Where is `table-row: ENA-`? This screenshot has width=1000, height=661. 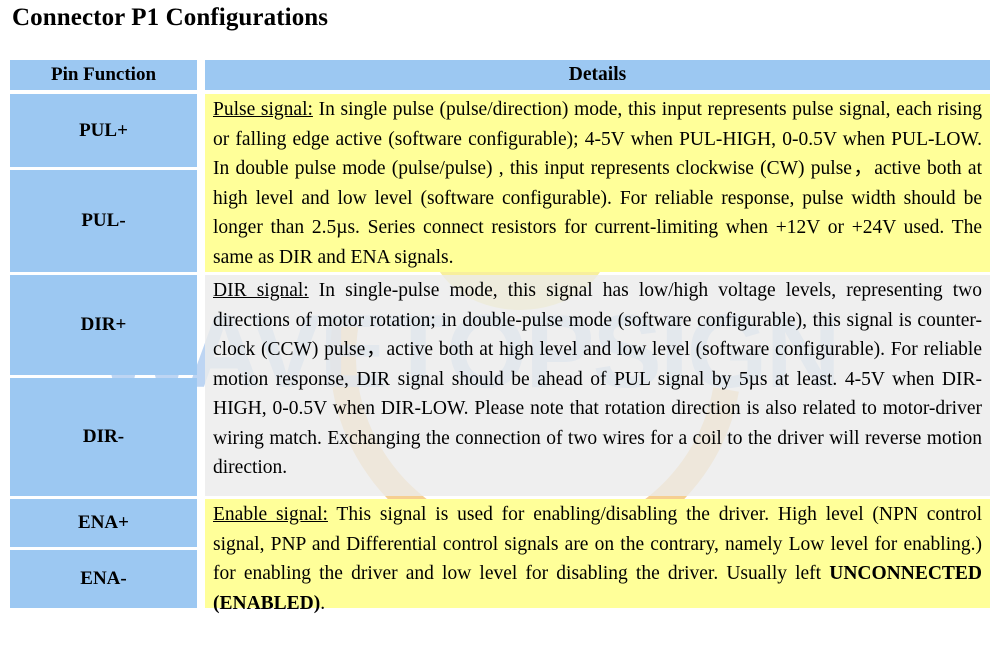 table-row: ENA- is located at coordinates (103, 579).